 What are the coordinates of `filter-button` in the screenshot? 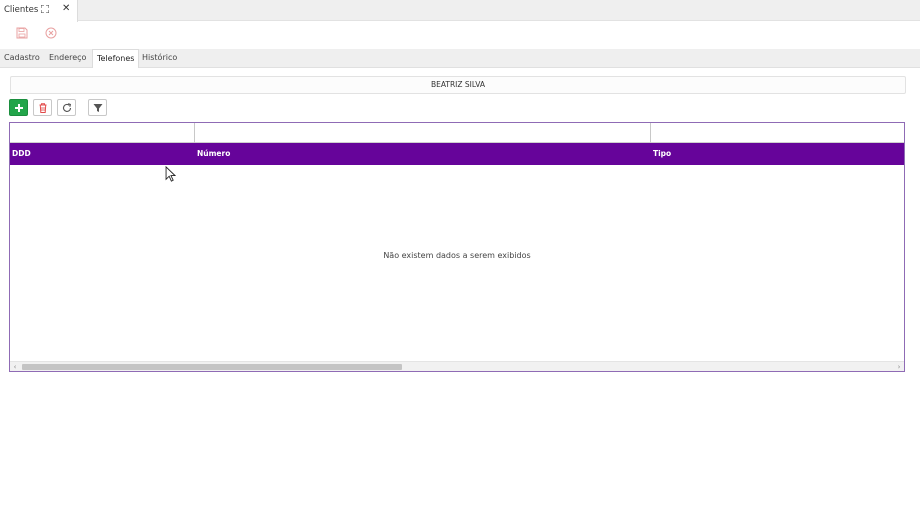 It's located at (97, 107).